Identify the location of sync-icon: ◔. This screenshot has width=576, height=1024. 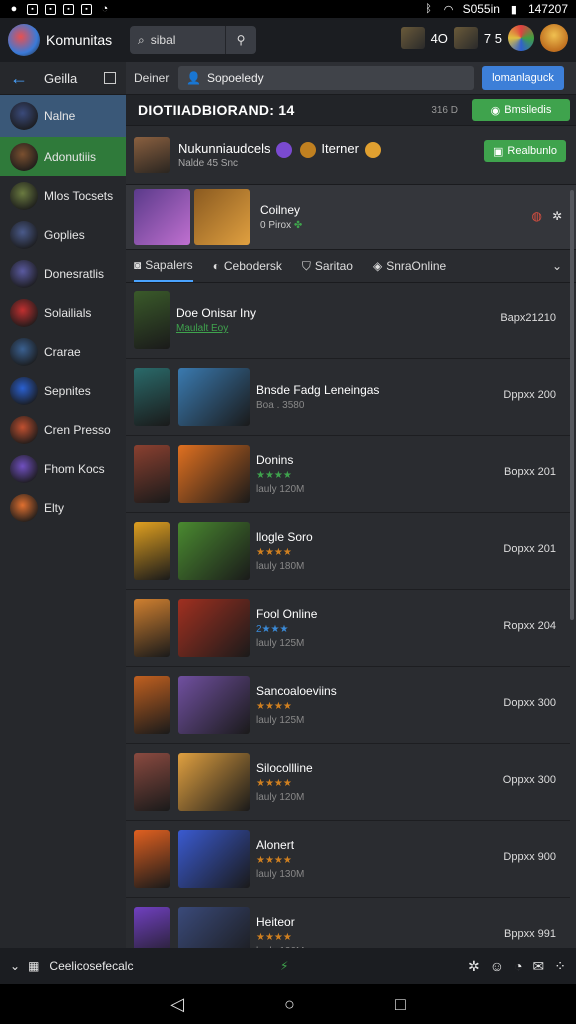
(105, 9).